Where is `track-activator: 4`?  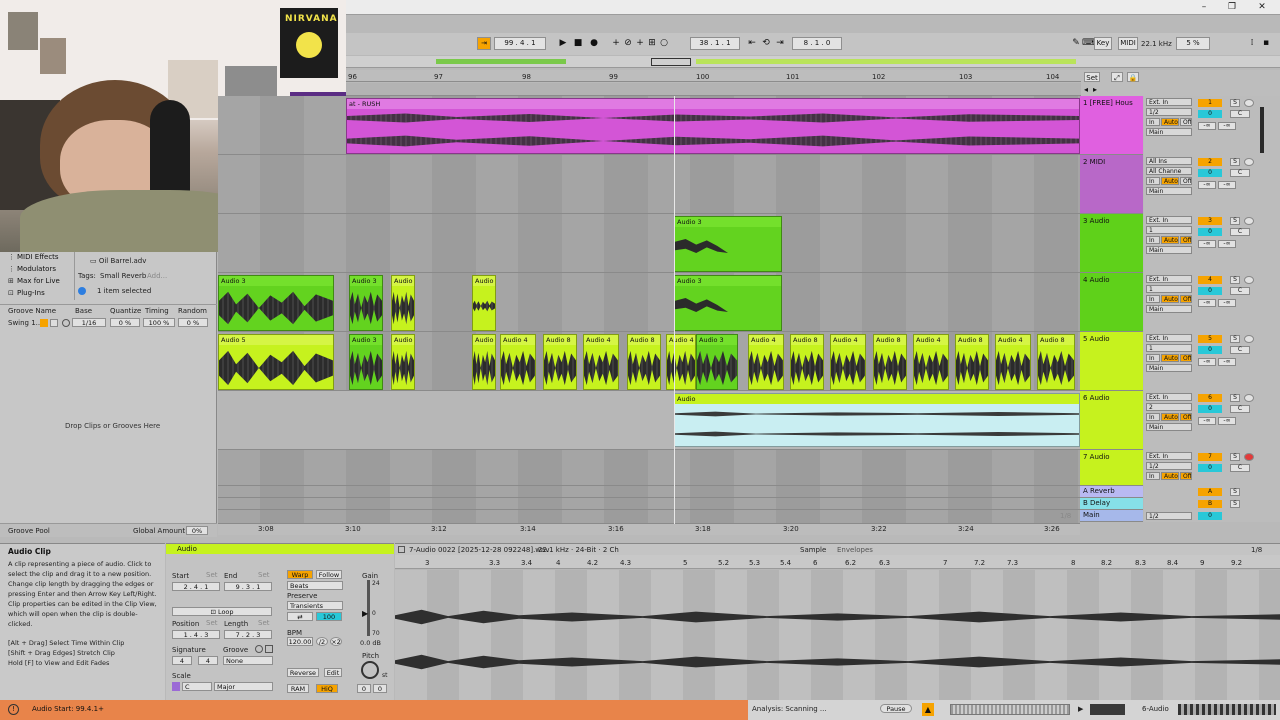
track-activator: 4 is located at coordinates (1210, 280).